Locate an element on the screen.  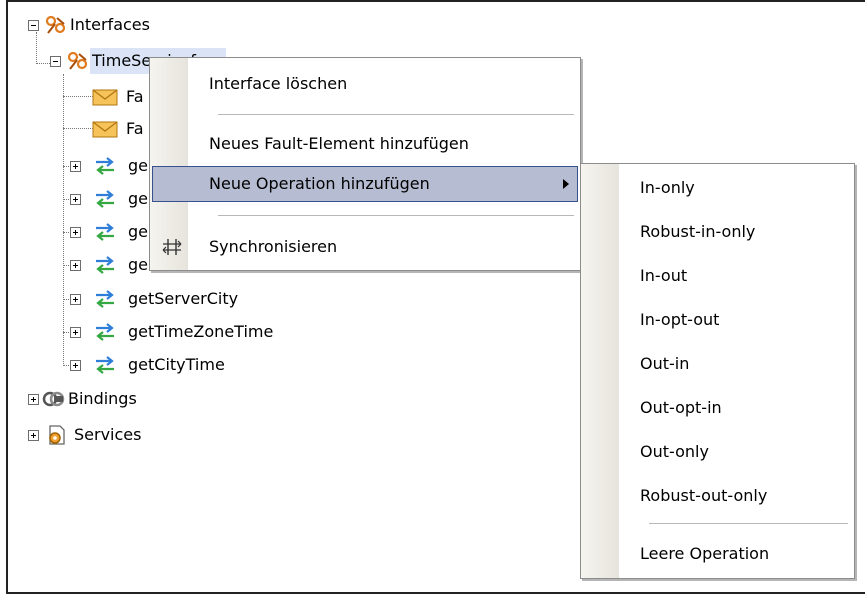
services-icon is located at coordinates (57, 435).